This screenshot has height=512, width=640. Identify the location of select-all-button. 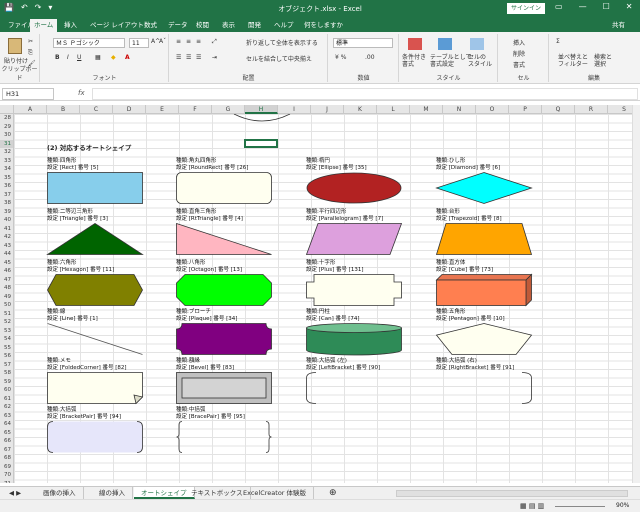
(7, 109).